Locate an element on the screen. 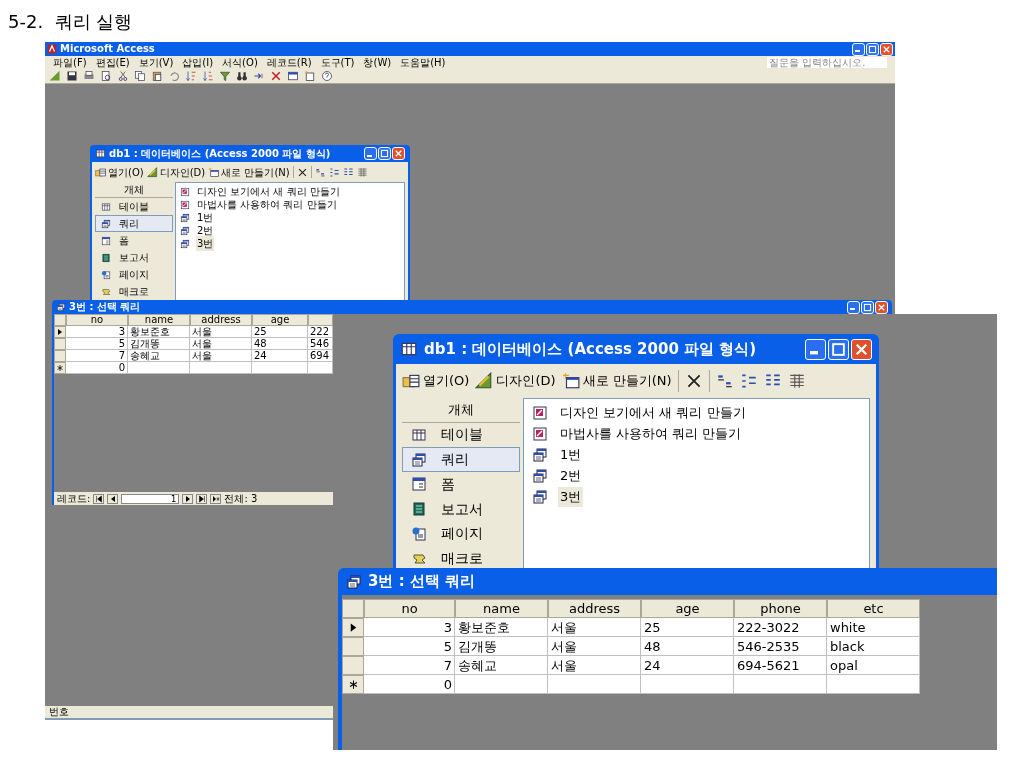 The width and height of the screenshot is (1024, 768). menu-item: 편집(E) is located at coordinates (112, 62).